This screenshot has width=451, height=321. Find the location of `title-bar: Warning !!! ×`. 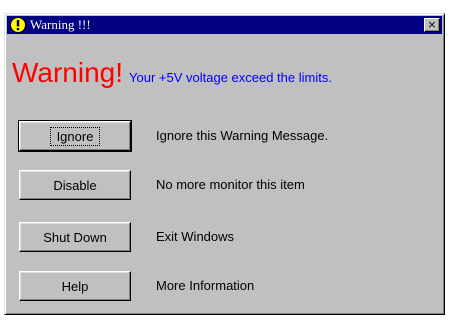

title-bar: Warning !!! × is located at coordinates (224, 25).